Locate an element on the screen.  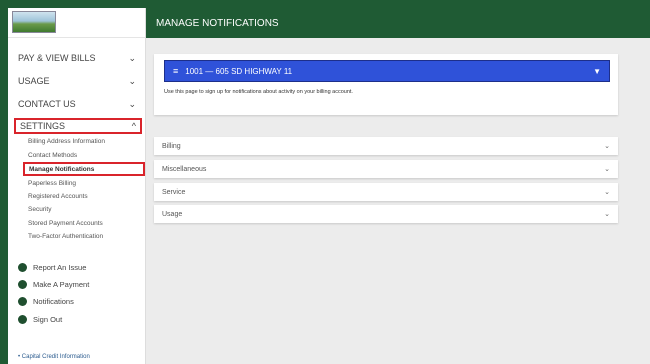
page-title: MANAGE NOTIFICATIONS is located at coordinates (217, 23).